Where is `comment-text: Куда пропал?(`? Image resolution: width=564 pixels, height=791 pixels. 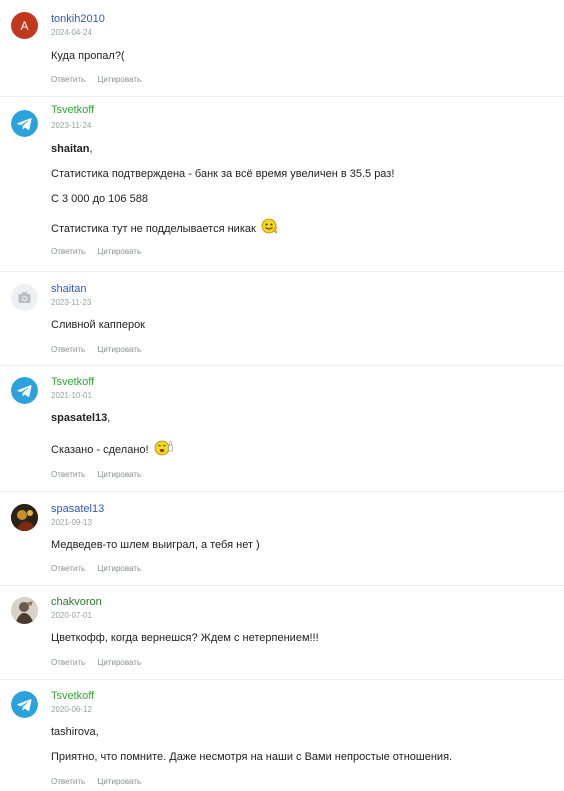
comment-text: Куда пропал?( is located at coordinates (88, 56).